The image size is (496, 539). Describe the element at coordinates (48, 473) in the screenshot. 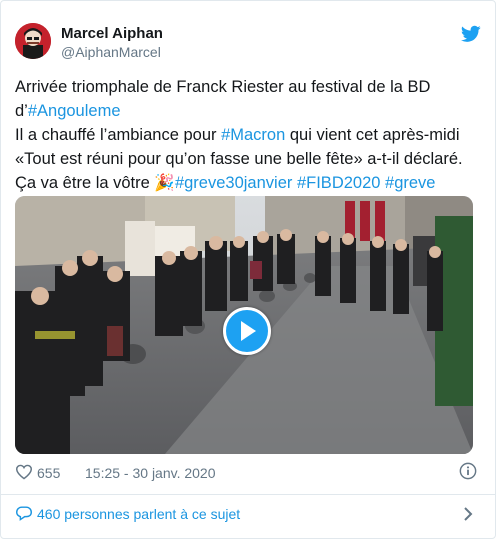

I see `like-count: 655` at that location.